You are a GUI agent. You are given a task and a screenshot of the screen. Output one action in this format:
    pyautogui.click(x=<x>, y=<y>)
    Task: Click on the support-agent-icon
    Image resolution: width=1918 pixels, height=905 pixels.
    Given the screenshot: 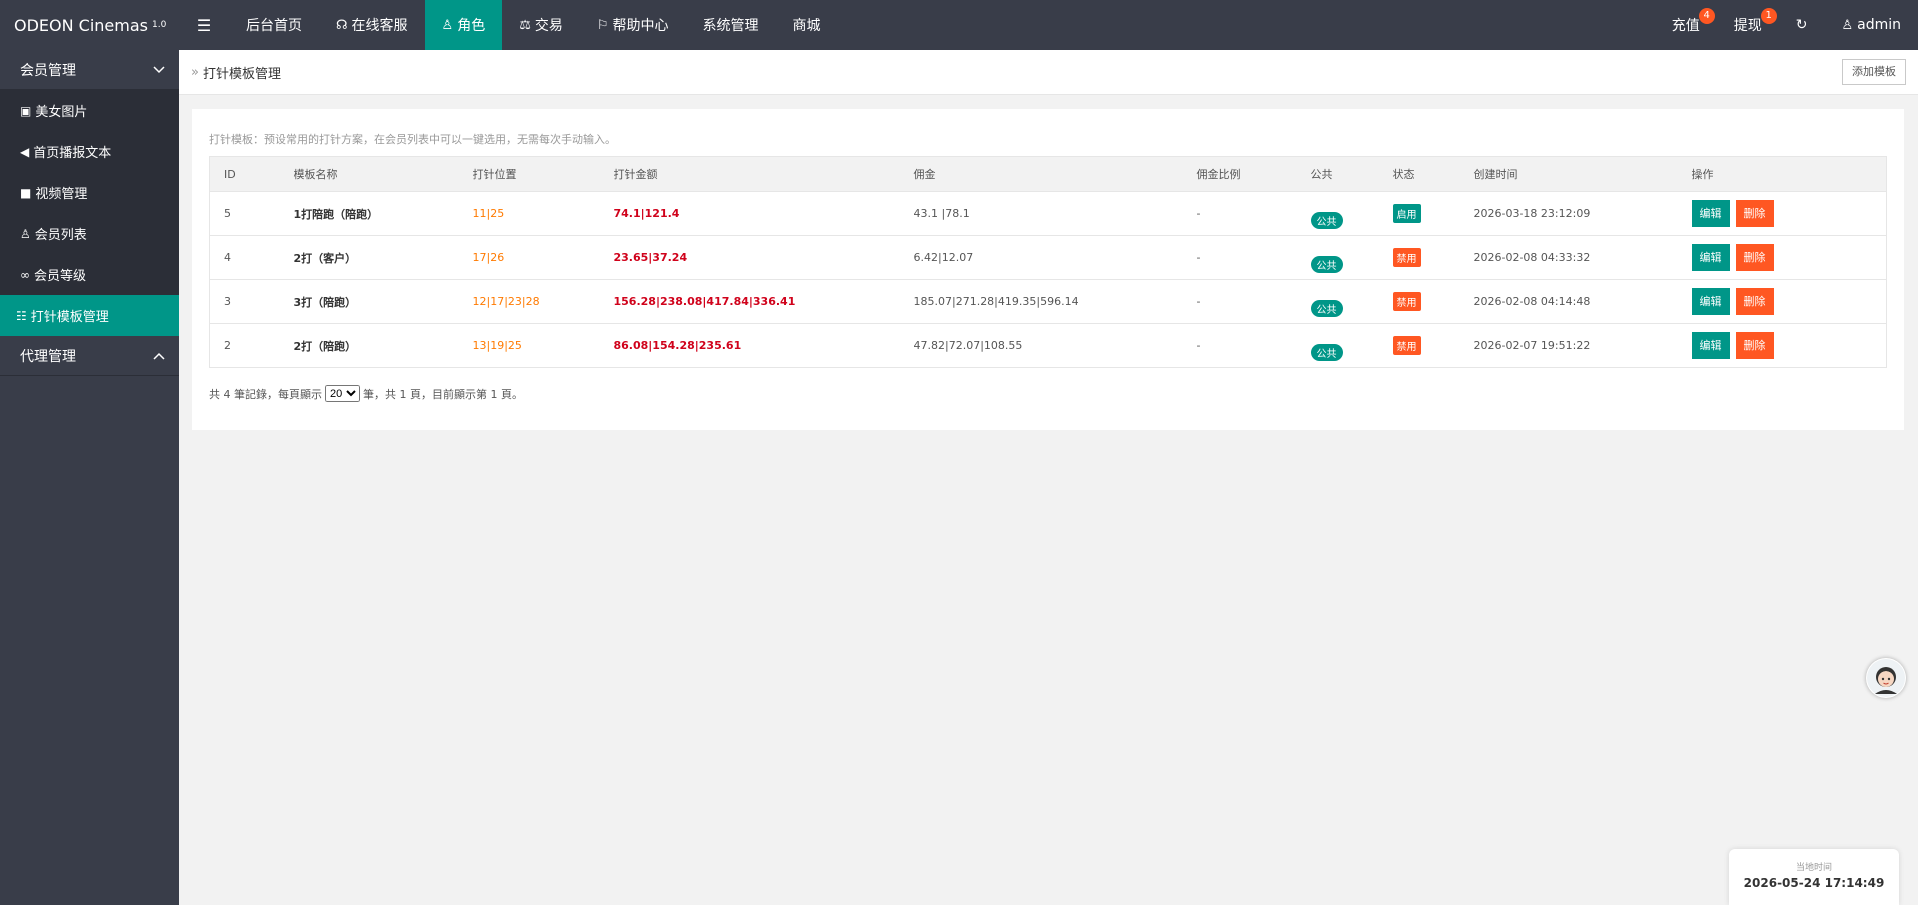 What is the action you would take?
    pyautogui.click(x=1886, y=678)
    